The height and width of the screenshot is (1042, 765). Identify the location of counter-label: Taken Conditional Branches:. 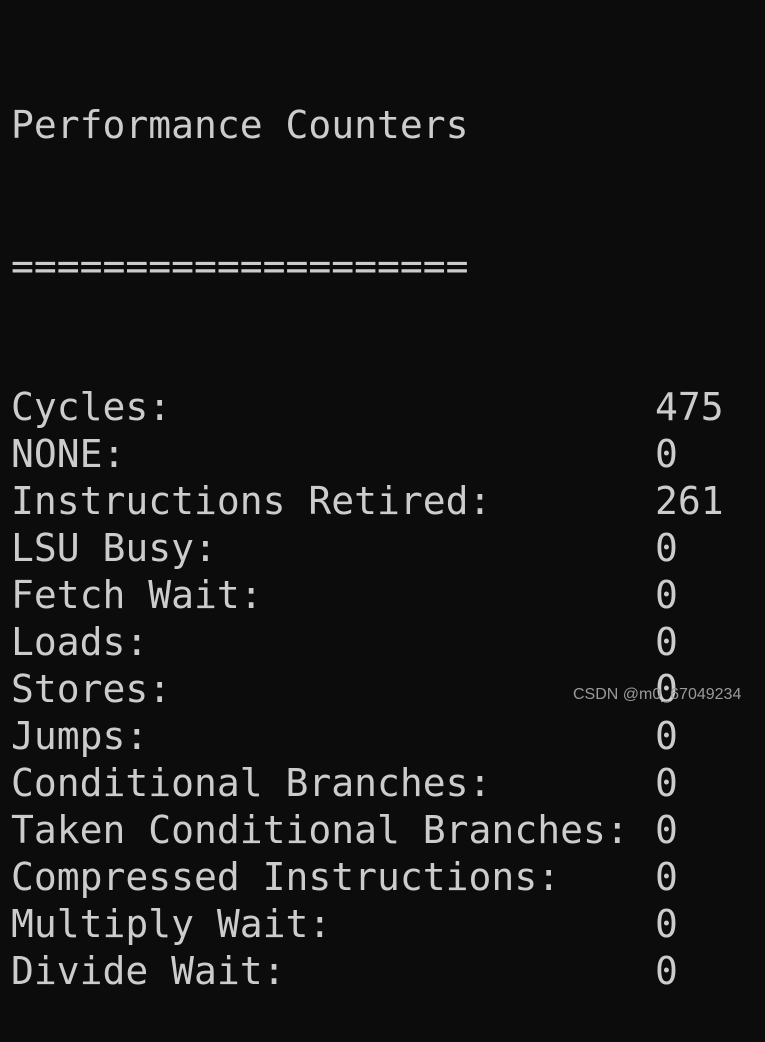
(320, 830).